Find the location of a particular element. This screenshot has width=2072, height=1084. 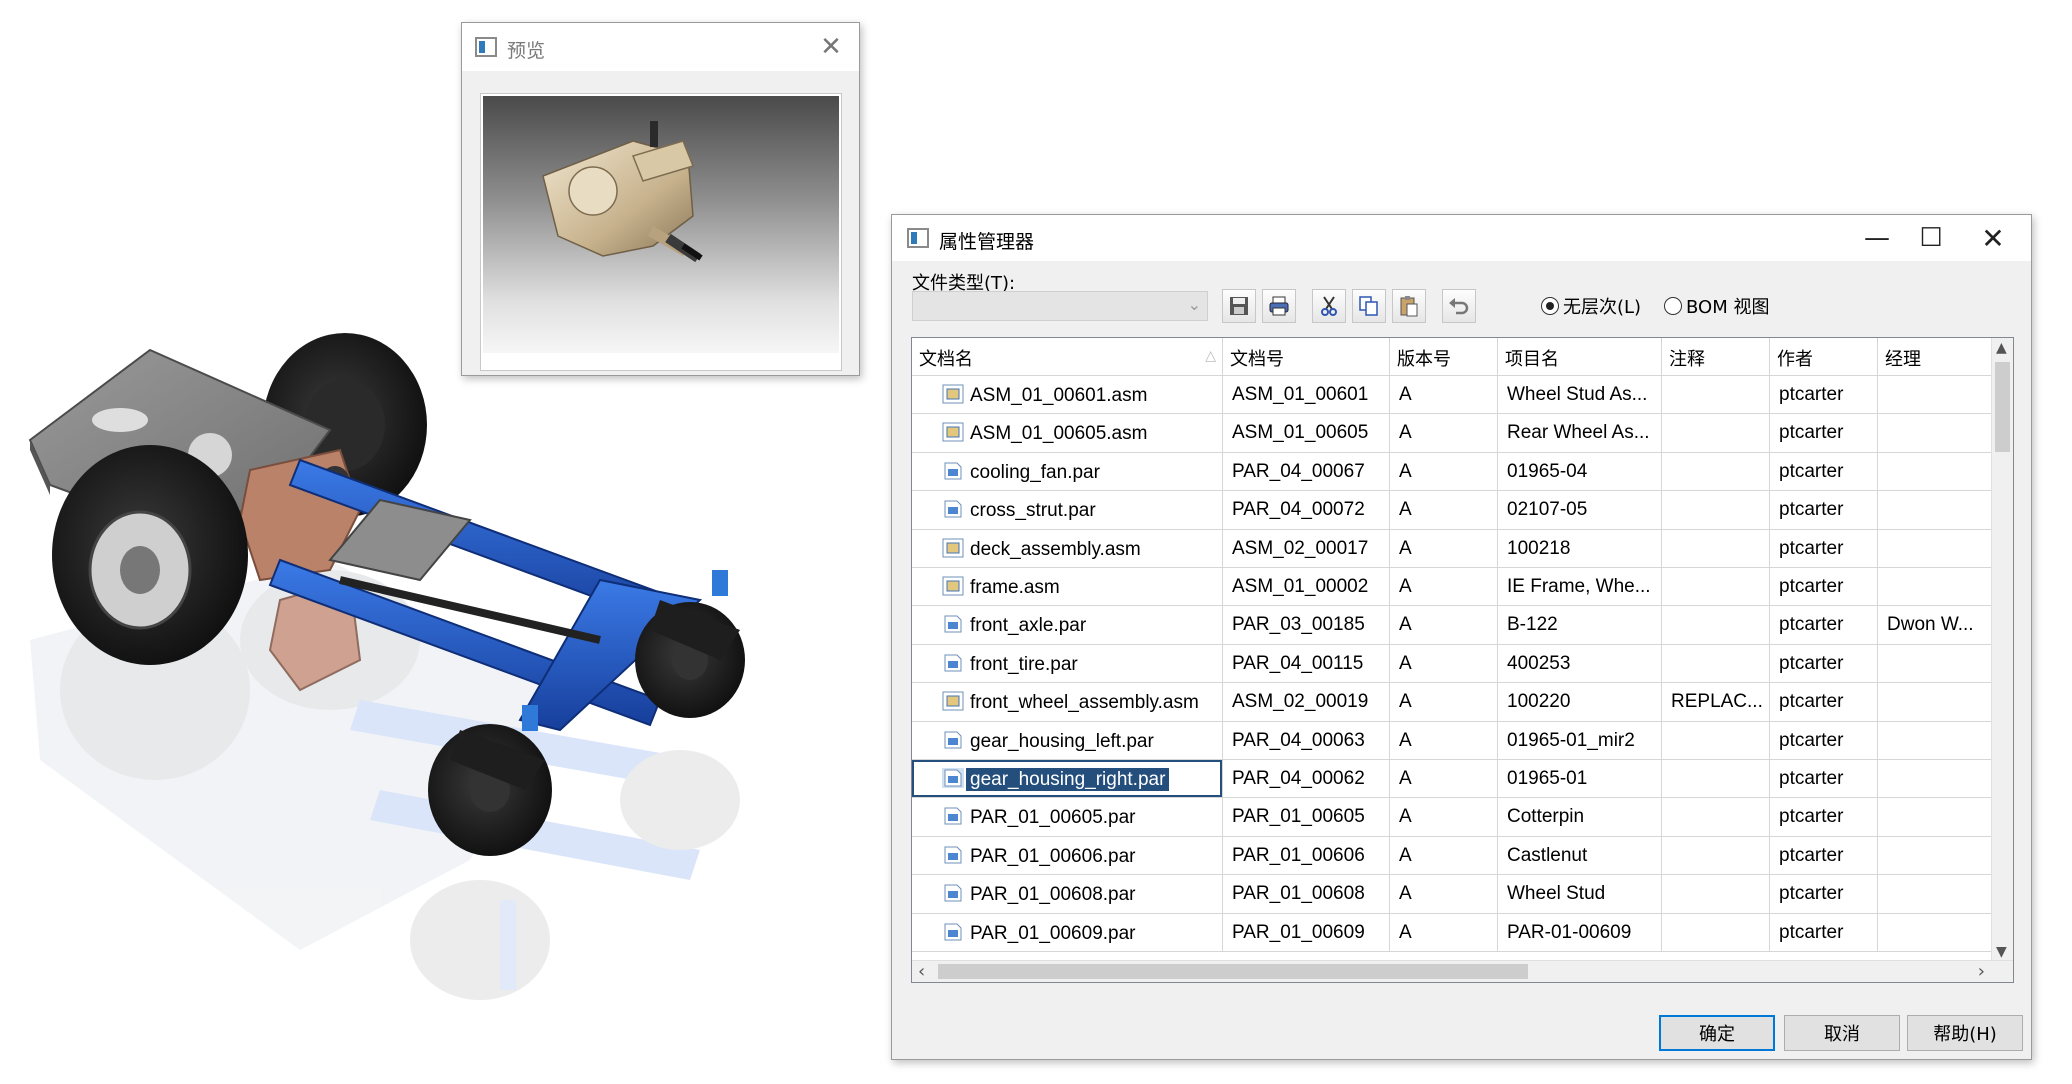

document-name: front_tire.par is located at coordinates (1024, 664).